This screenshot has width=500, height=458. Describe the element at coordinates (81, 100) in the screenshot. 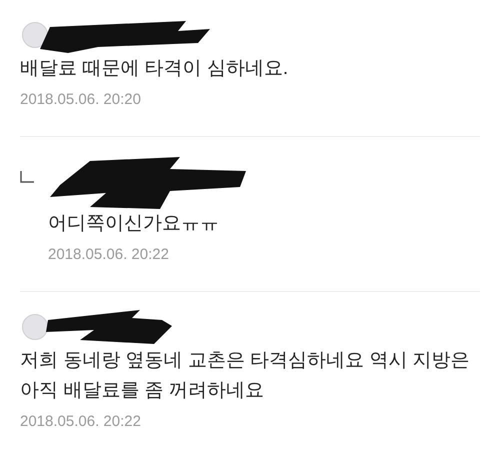

I see `timestamp: 2018.05.06. 20:20` at that location.